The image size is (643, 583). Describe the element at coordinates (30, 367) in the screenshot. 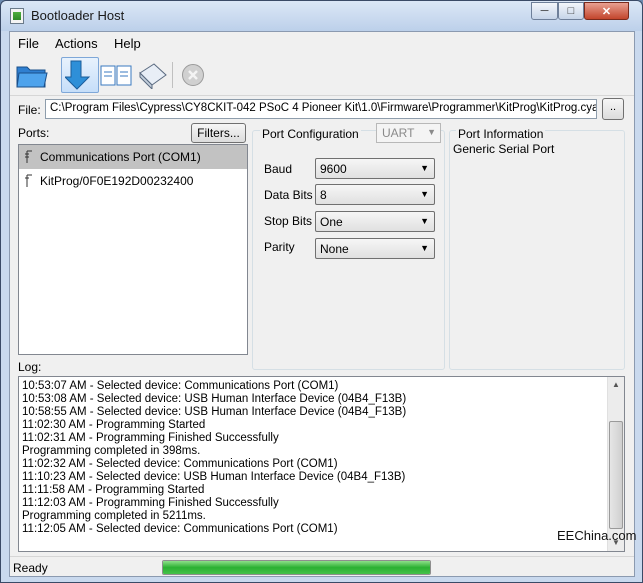

I see `log-label: Log:` at that location.